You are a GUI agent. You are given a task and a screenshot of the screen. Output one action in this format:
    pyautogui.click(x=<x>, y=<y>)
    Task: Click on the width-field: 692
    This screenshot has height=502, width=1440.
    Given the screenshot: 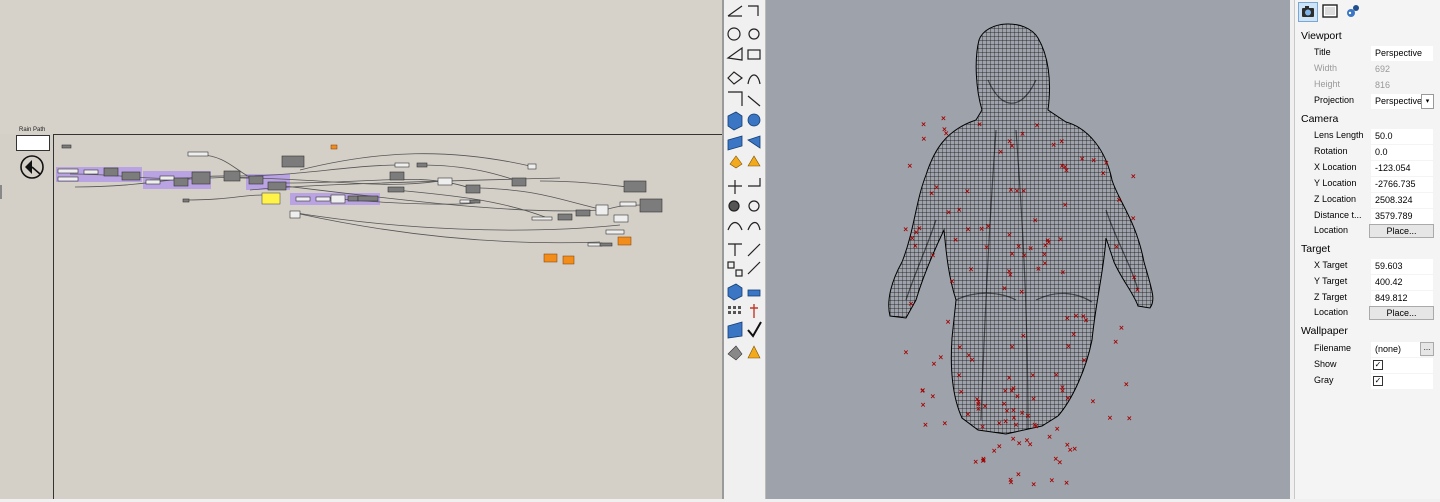 What is the action you would take?
    pyautogui.click(x=1402, y=69)
    